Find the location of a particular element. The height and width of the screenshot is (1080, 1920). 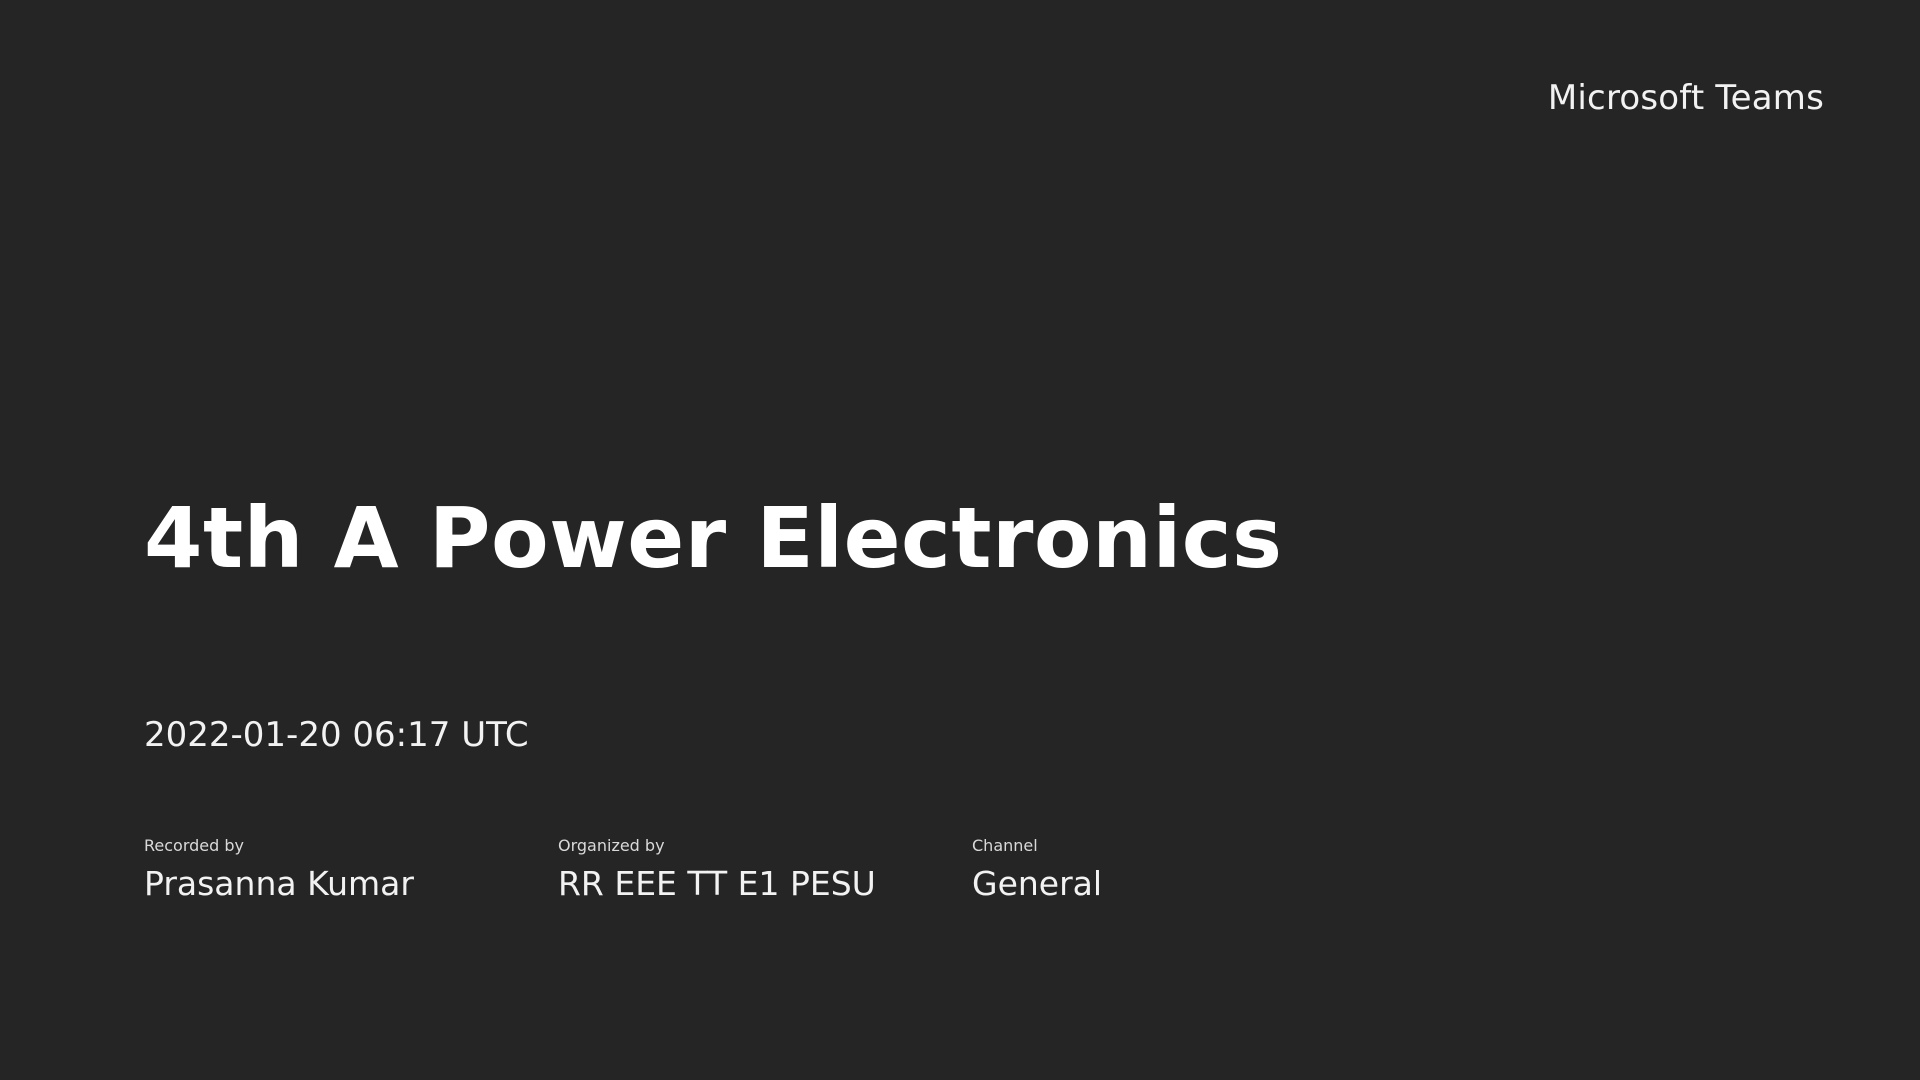

organized-by: Organized by RR EEE TT E1 PESU is located at coordinates (765, 870).